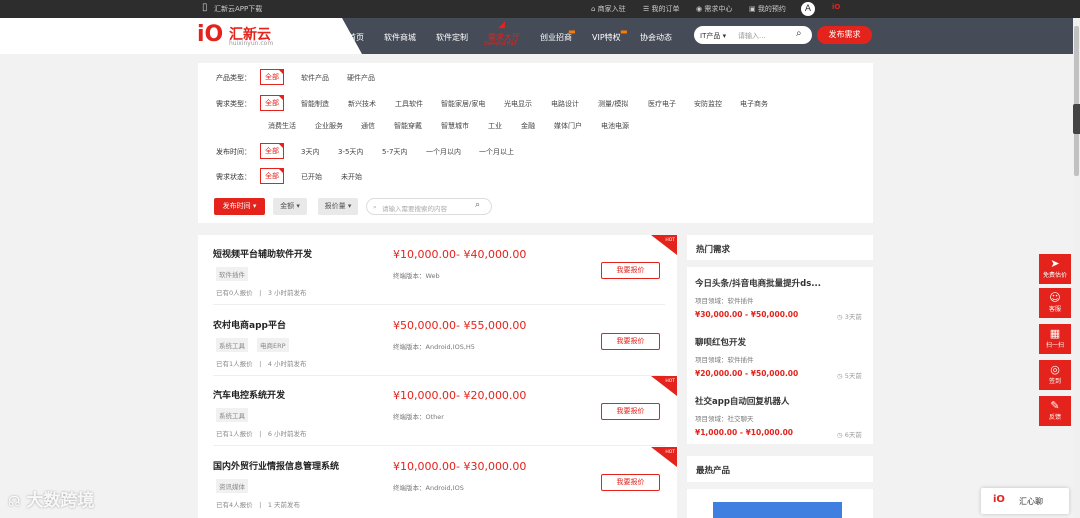  I want to click on demand-type-option: 金融, so click(528, 126).